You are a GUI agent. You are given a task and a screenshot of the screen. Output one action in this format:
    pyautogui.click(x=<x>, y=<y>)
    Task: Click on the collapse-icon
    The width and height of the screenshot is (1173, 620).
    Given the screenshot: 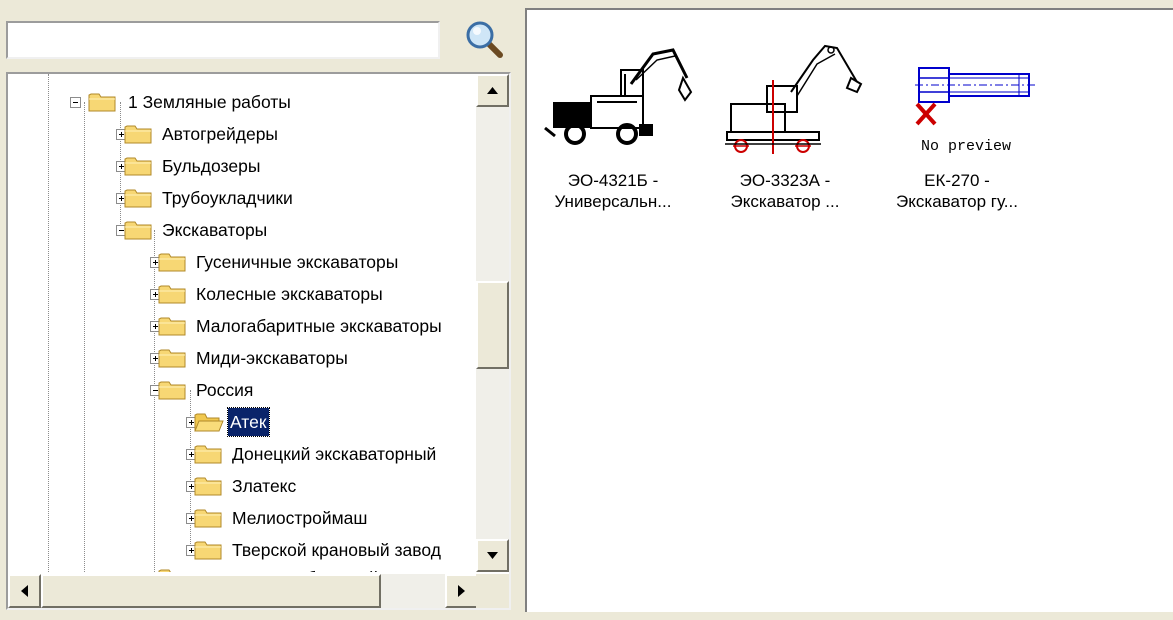 What is the action you would take?
    pyautogui.click(x=75, y=102)
    